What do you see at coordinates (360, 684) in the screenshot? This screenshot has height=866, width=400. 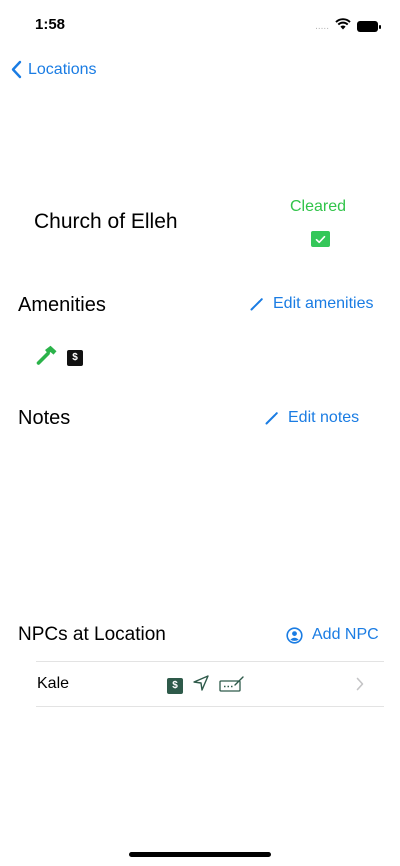 I see `chevron-right-icon` at bounding box center [360, 684].